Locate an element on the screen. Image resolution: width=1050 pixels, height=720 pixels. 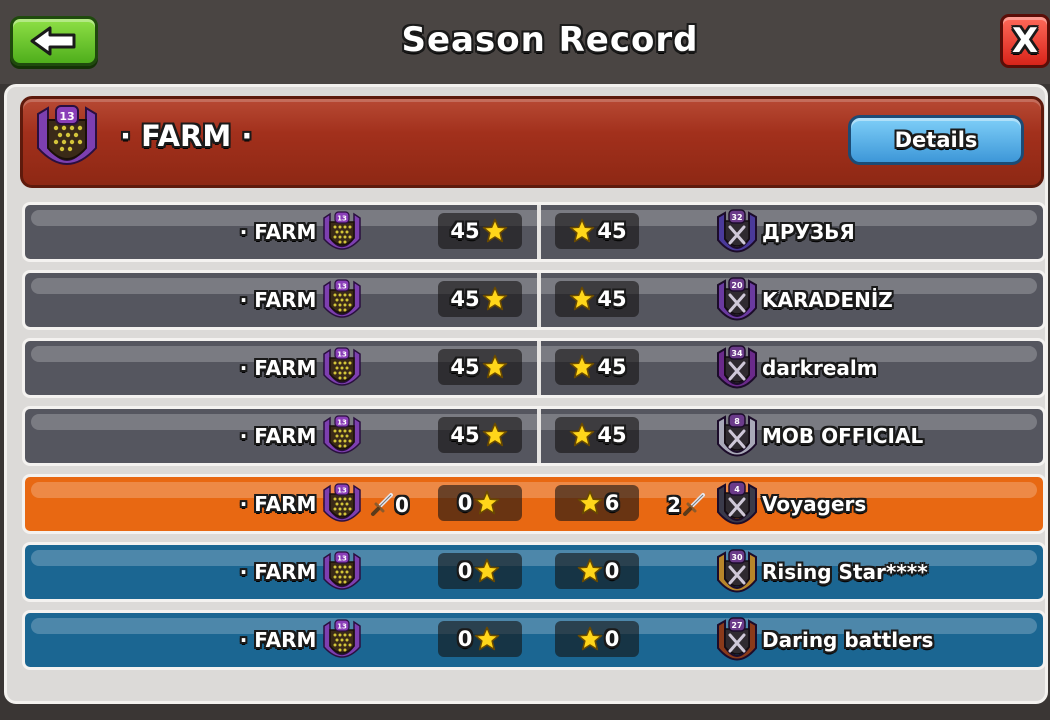
badge-level: 32 is located at coordinates (736, 217).